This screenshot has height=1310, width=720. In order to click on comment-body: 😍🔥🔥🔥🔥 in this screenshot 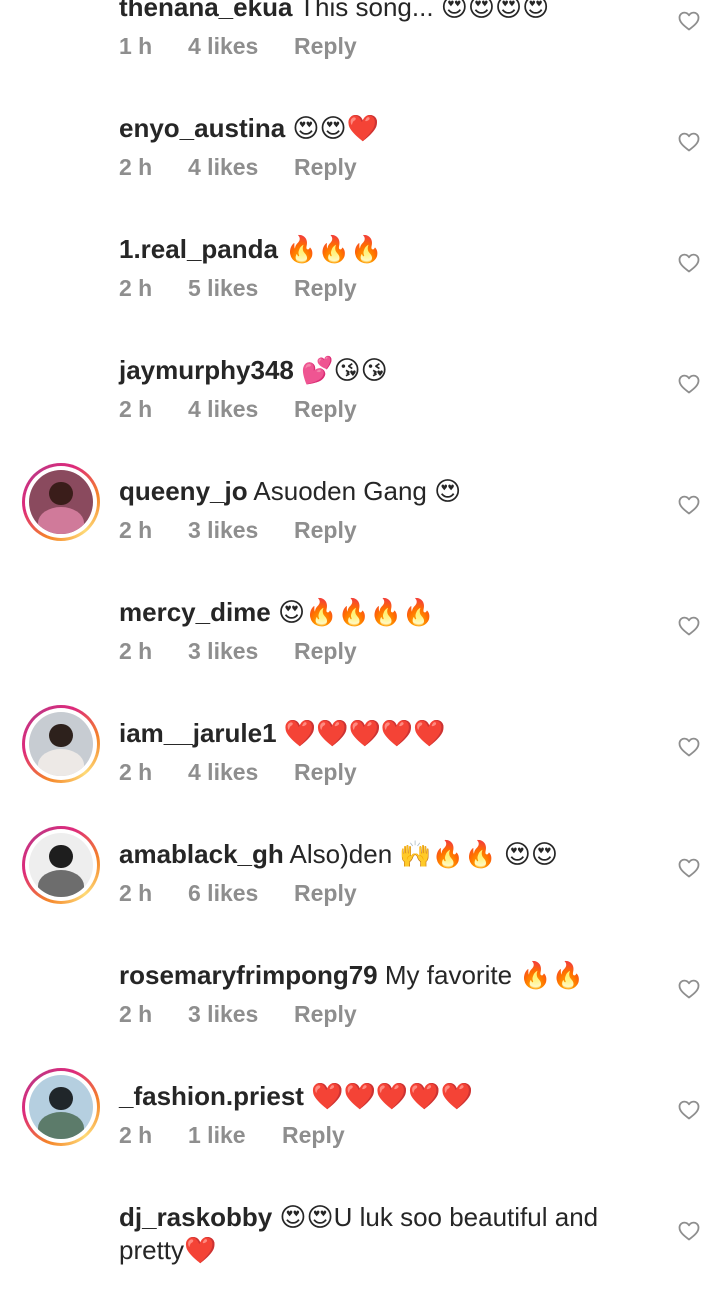, I will do `click(356, 612)`.